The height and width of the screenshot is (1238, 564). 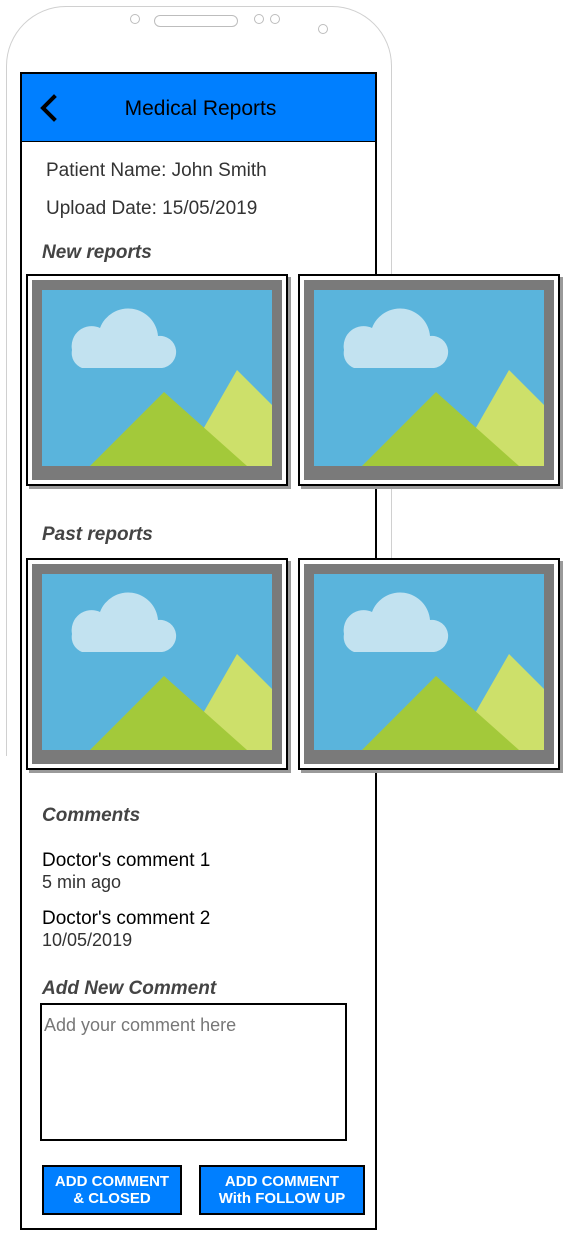 I want to click on comments-heading: Comments, so click(x=91, y=815).